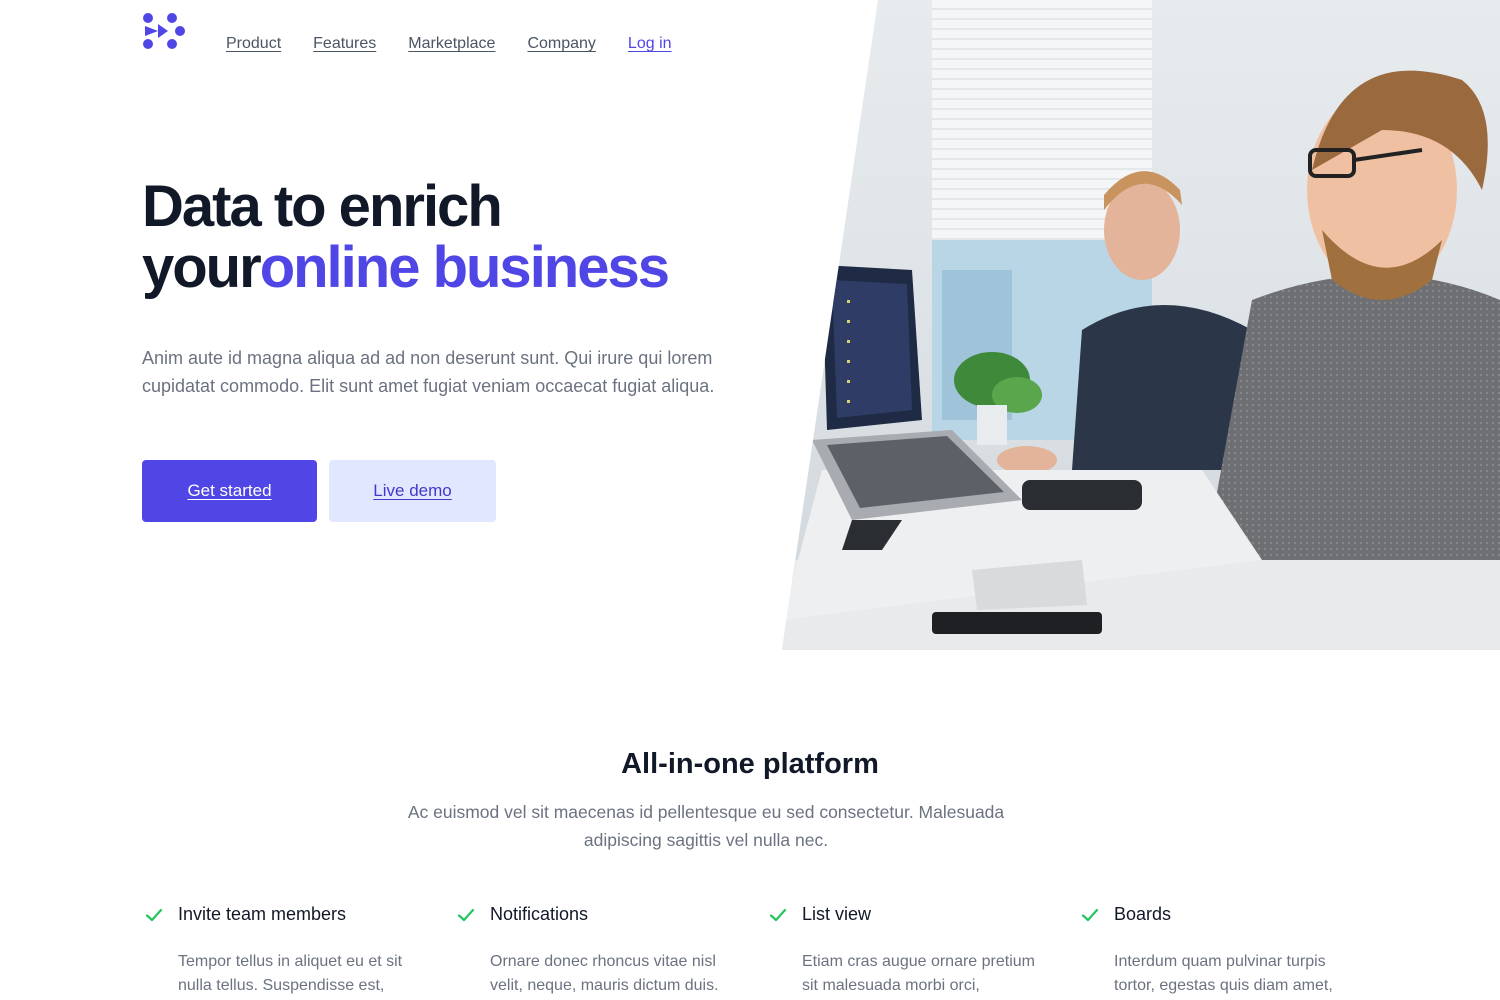 The height and width of the screenshot is (1000, 1500). Describe the element at coordinates (412, 491) in the screenshot. I see `live-demo-button: Live demo` at that location.